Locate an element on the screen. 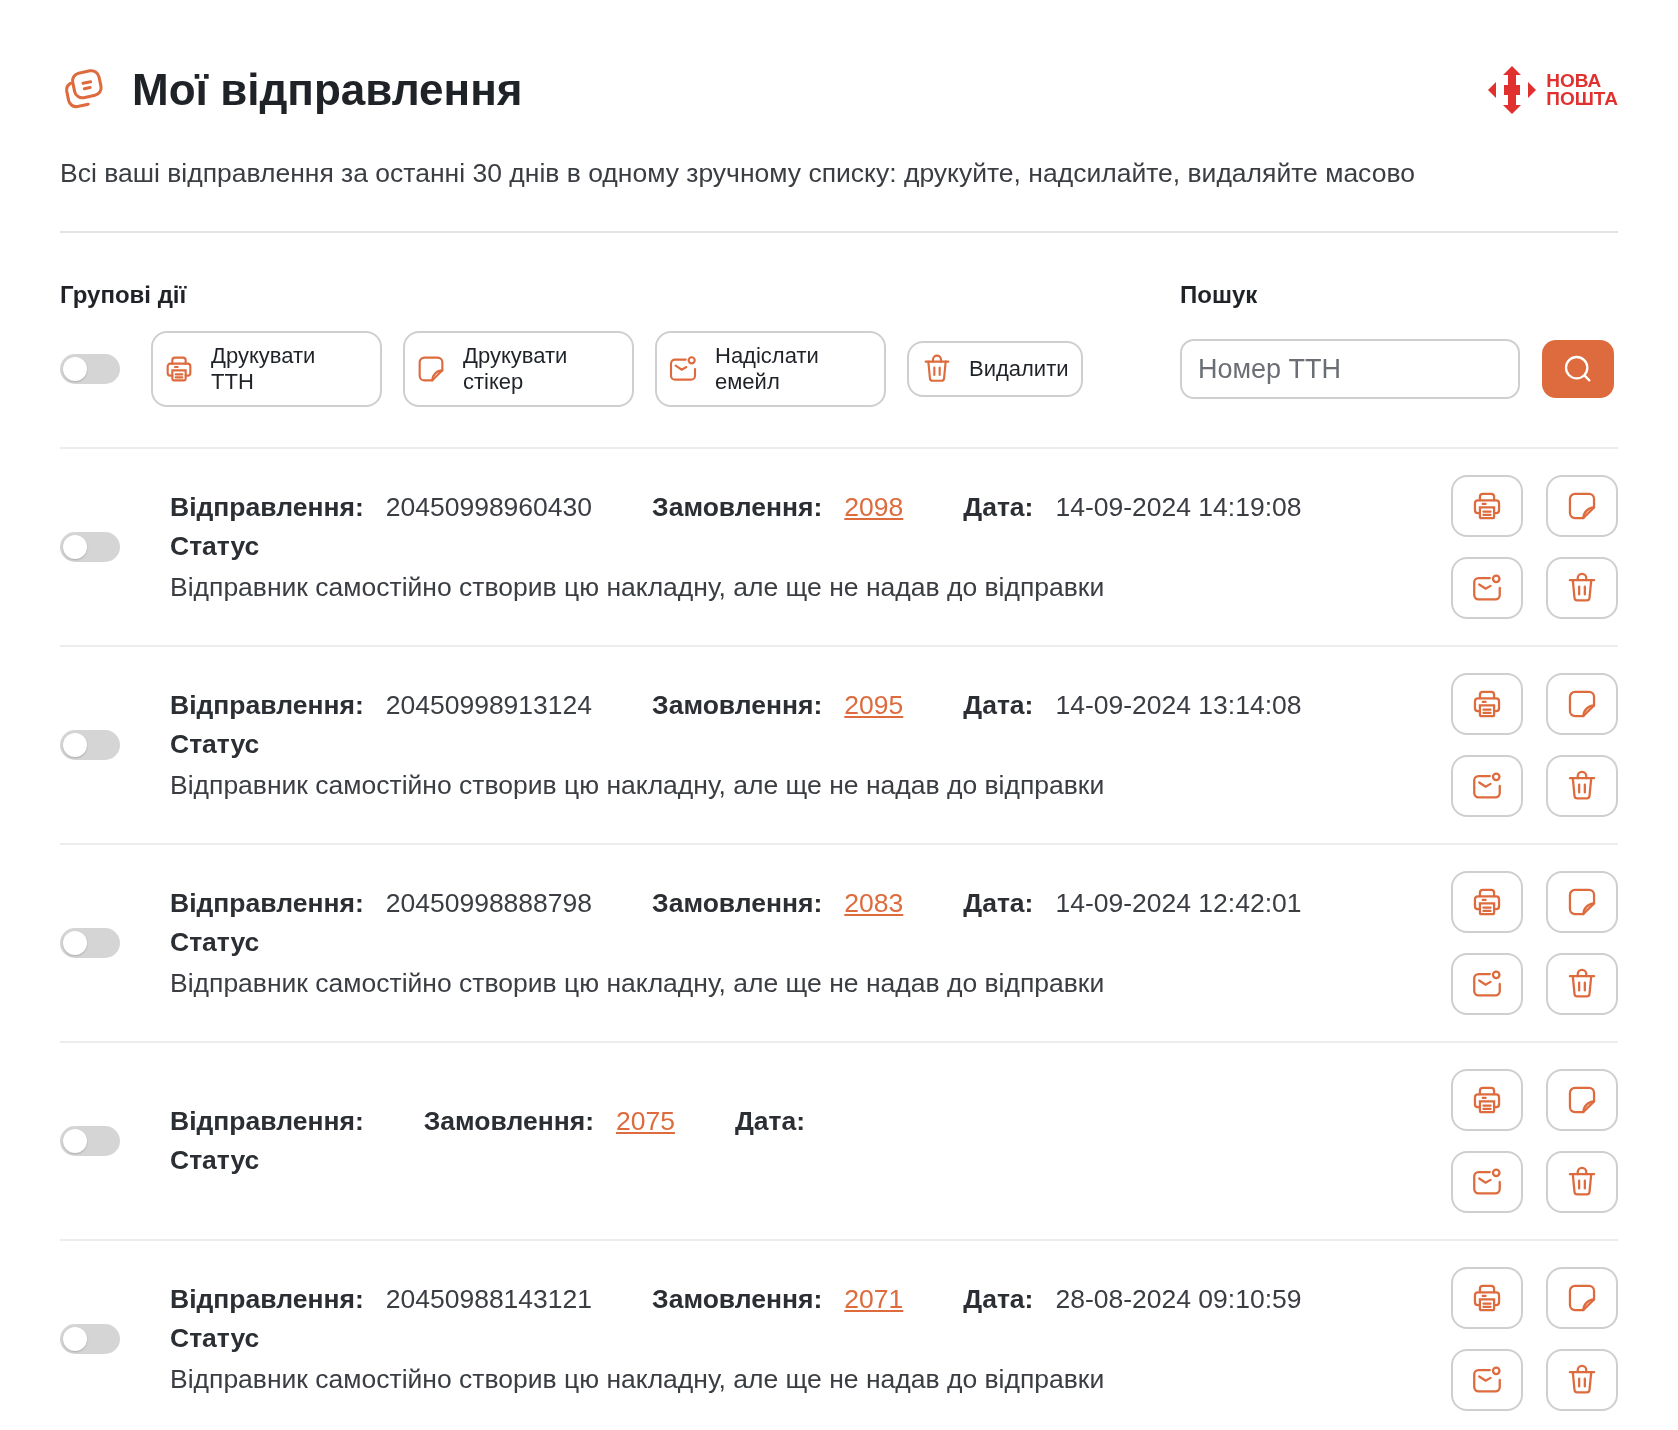 The image size is (1678, 1430). shipment-number: 20450998913124 is located at coordinates (489, 705).